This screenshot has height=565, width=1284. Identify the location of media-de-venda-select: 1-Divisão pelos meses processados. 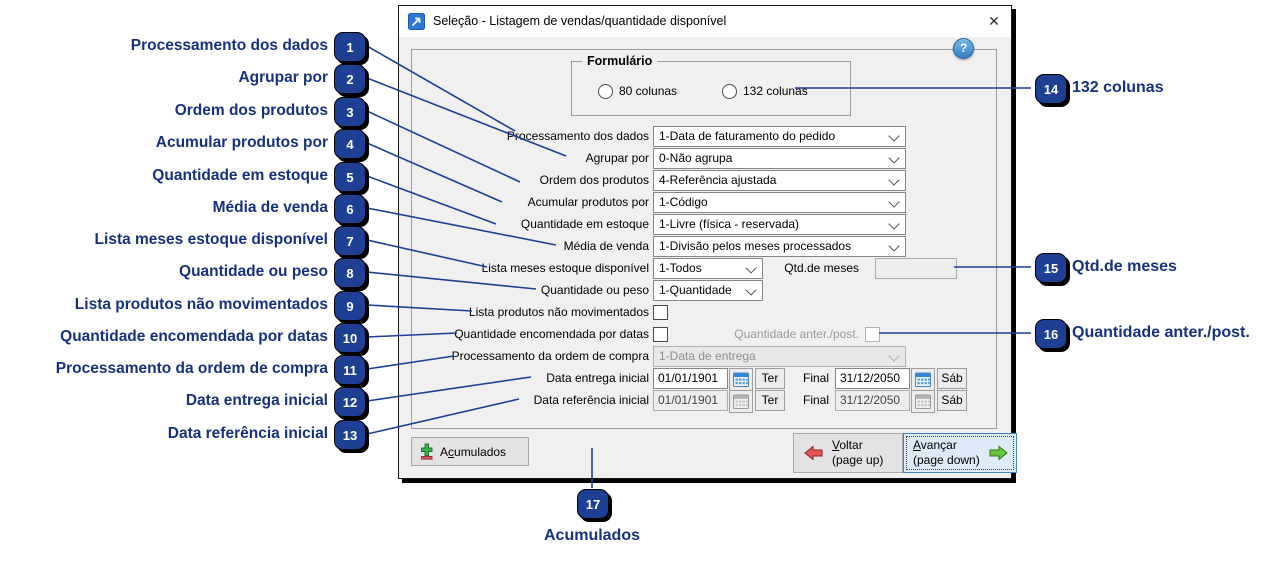
(779, 246).